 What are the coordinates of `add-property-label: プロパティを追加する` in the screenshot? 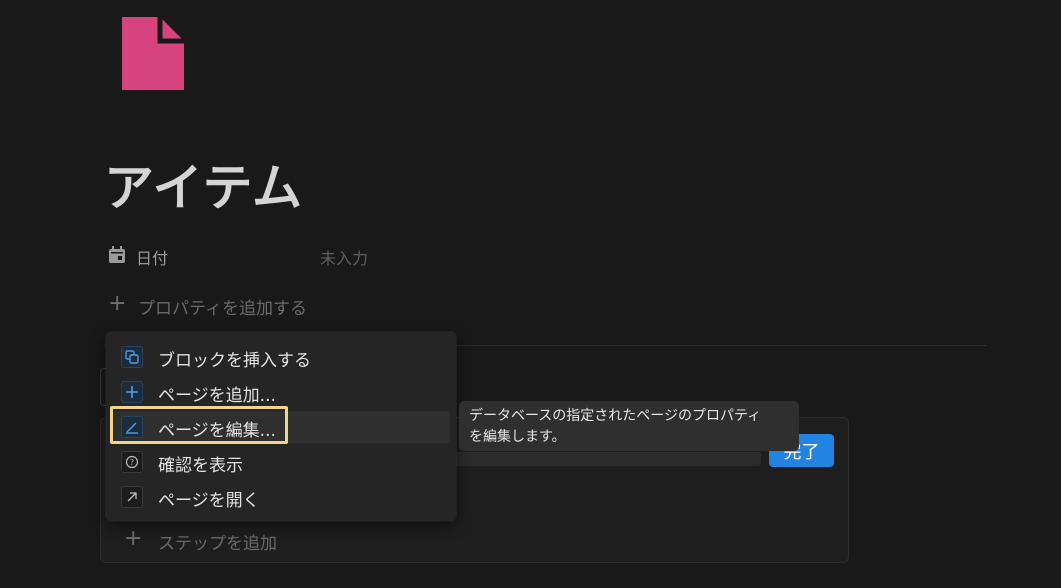 It's located at (222, 309).